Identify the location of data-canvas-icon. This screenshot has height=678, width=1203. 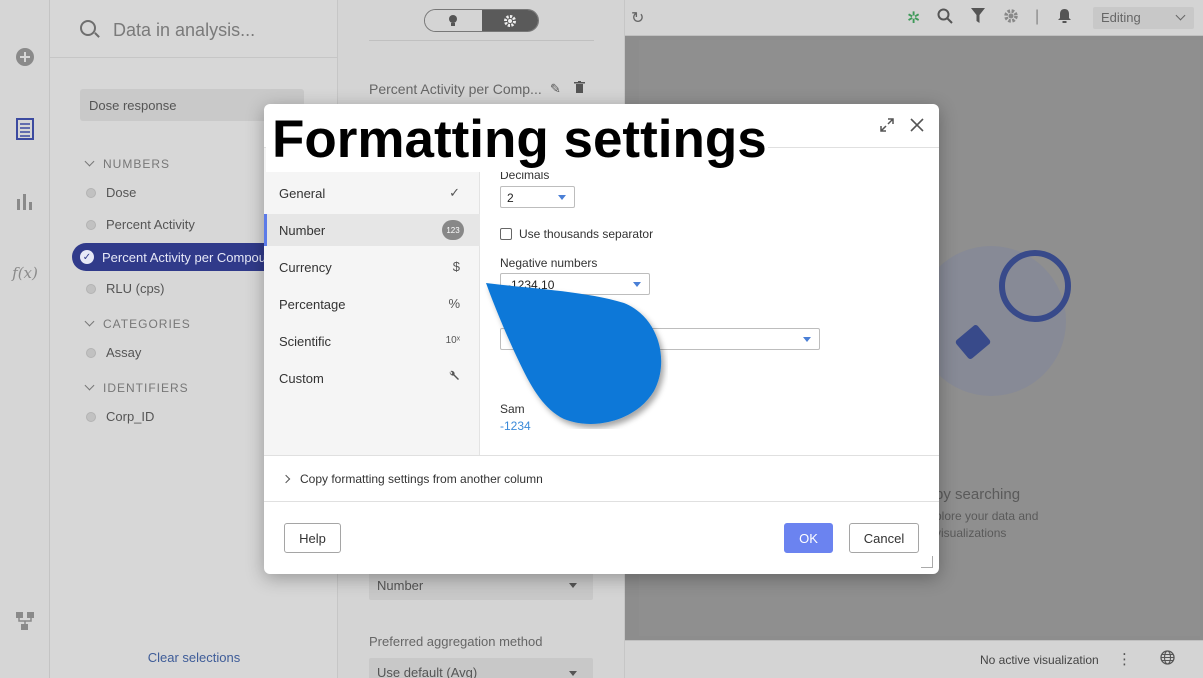
(25, 621).